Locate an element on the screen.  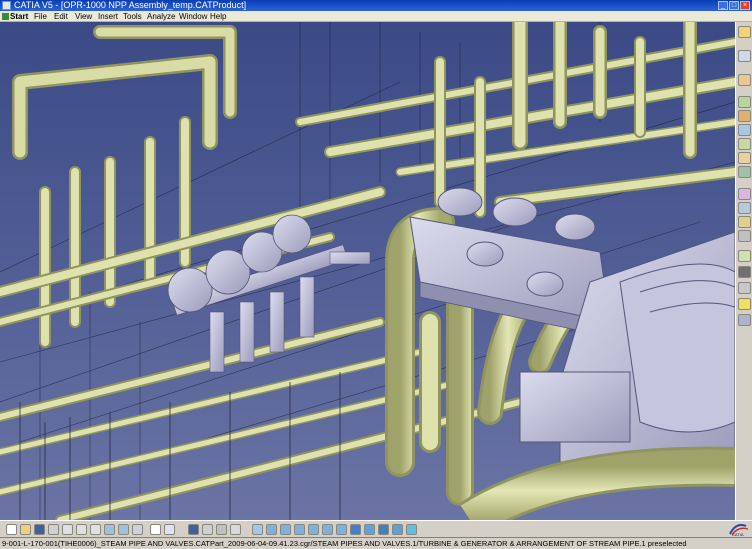
specification-tree-icon is located at coordinates (193, 529).